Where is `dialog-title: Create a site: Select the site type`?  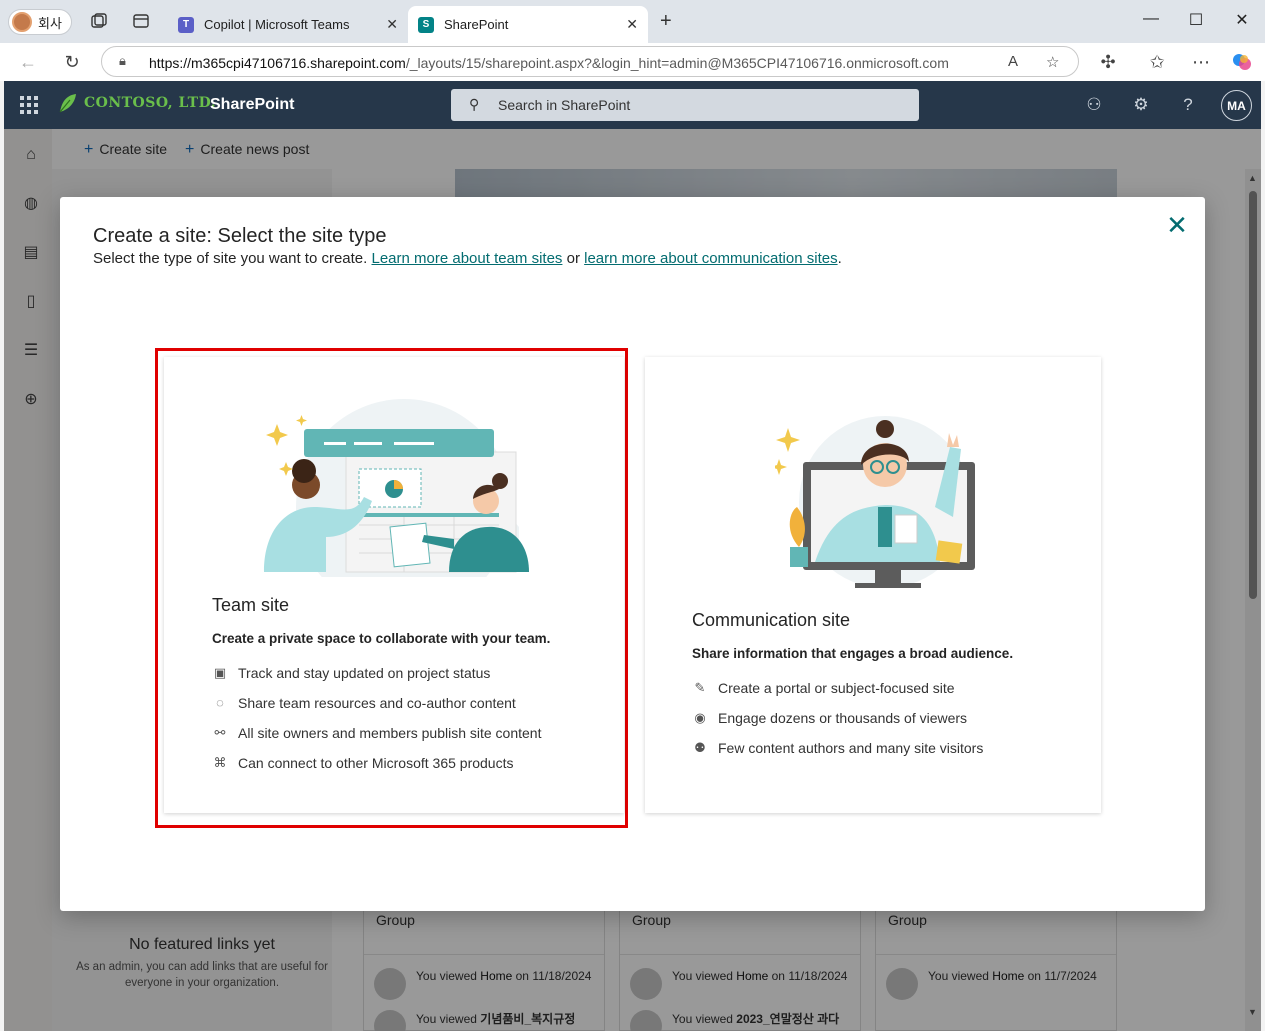
dialog-title: Create a site: Select the site type is located at coordinates (240, 236).